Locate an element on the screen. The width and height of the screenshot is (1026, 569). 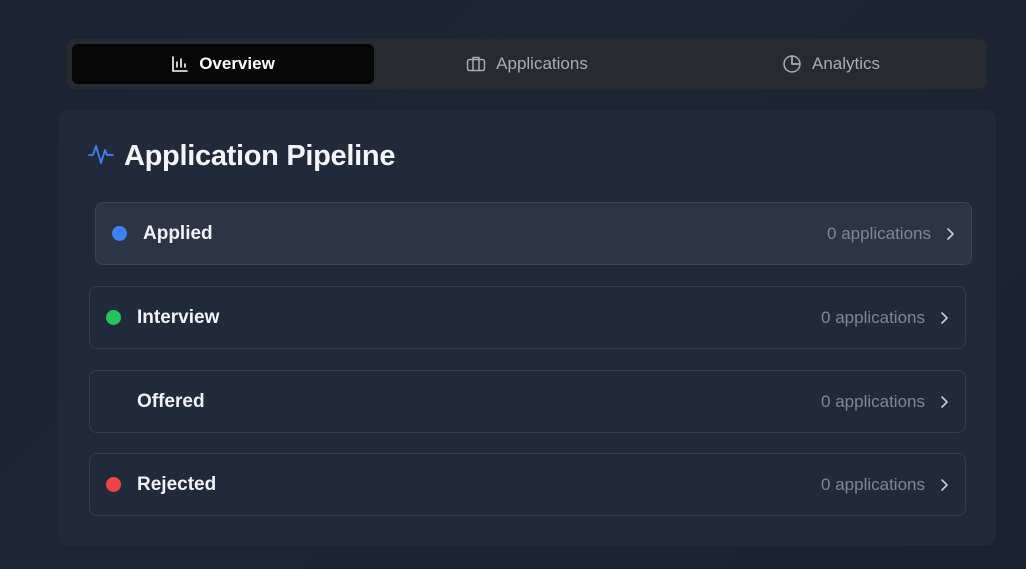
tab-overview: Overview is located at coordinates (223, 64).